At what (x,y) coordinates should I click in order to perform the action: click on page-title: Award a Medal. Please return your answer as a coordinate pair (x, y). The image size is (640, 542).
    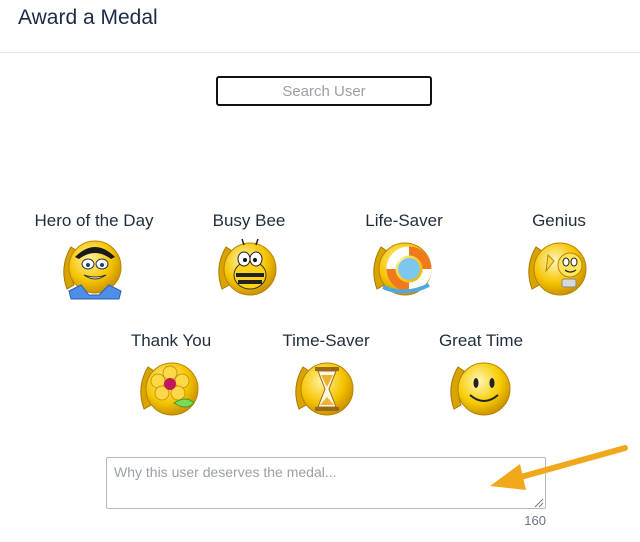
    Looking at the image, I should click on (88, 17).